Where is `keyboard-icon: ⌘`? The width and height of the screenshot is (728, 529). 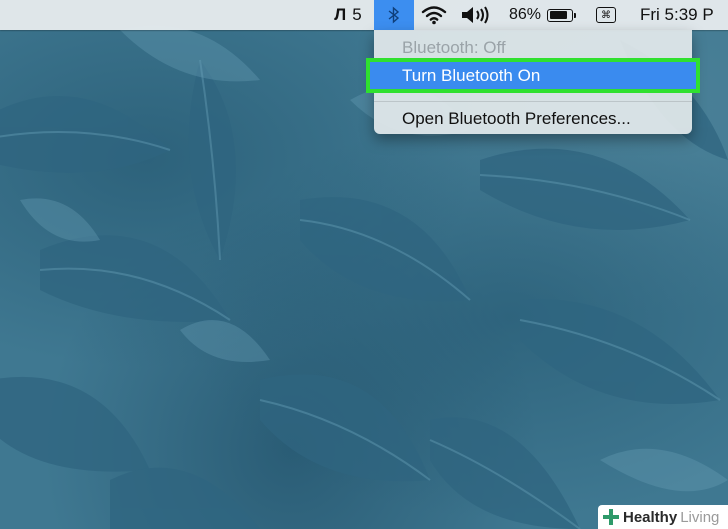 keyboard-icon: ⌘ is located at coordinates (606, 15).